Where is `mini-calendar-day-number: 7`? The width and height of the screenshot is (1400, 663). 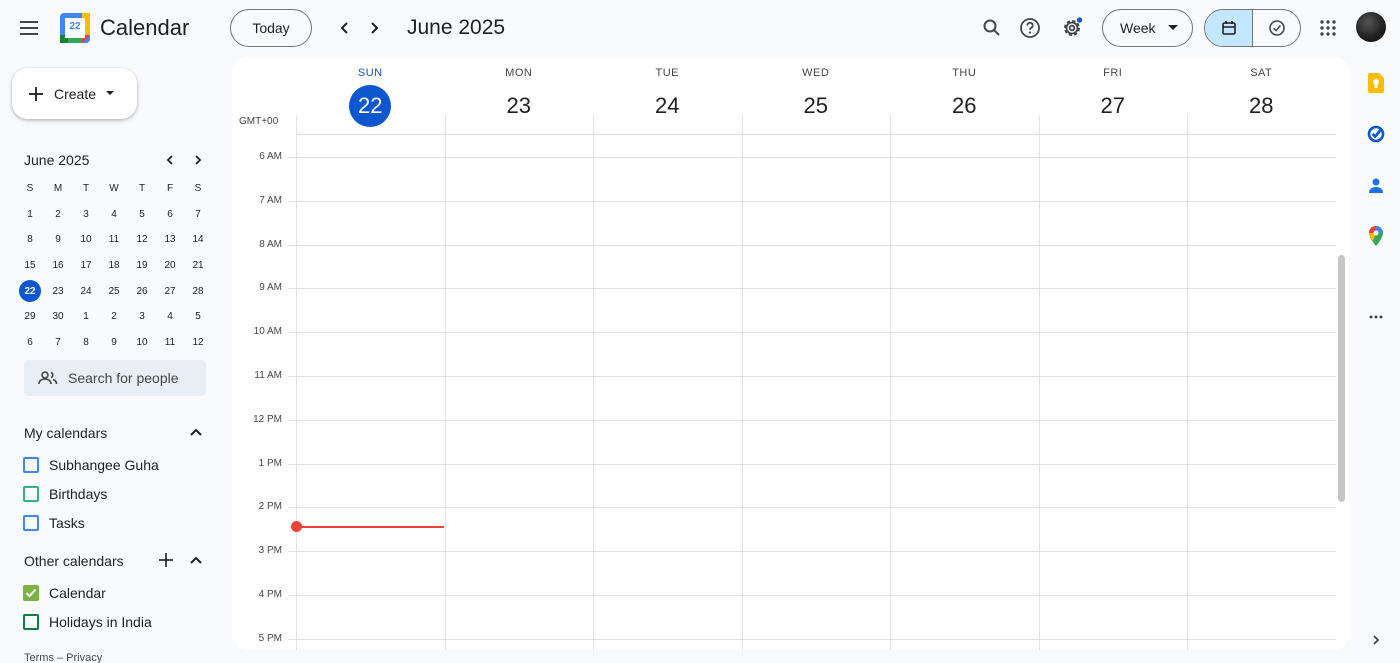
mini-calendar-day-number: 7 is located at coordinates (58, 342).